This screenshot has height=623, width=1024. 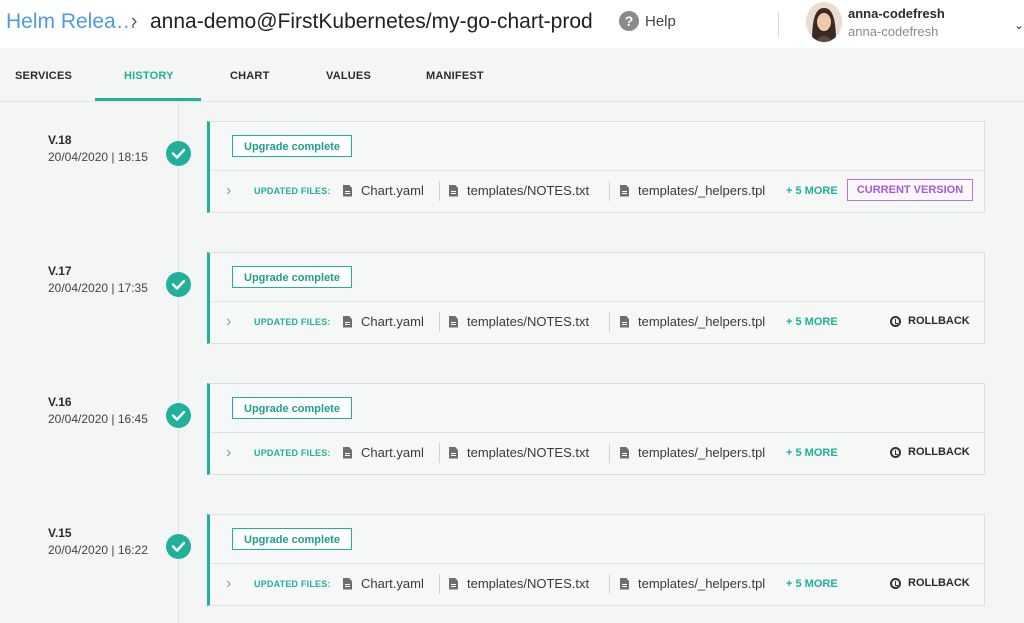 I want to click on release-date: 20/04/2020 | 17:35, so click(x=98, y=288).